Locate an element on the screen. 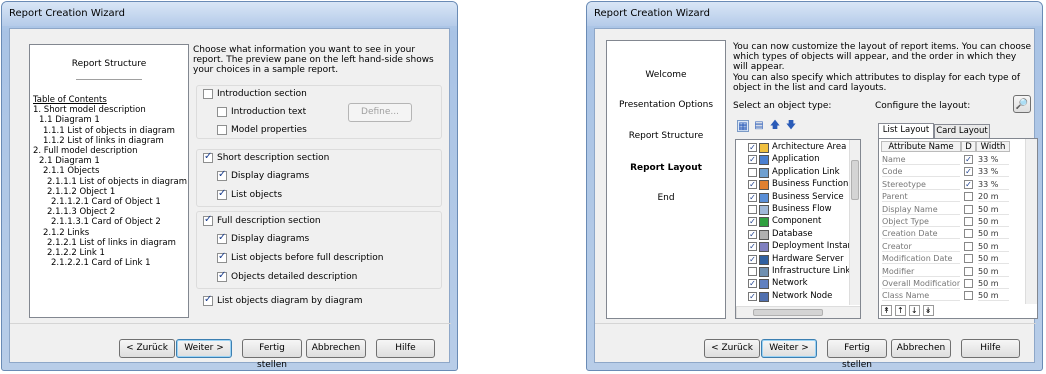  deselect-all-icon: ▤ is located at coordinates (759, 126).